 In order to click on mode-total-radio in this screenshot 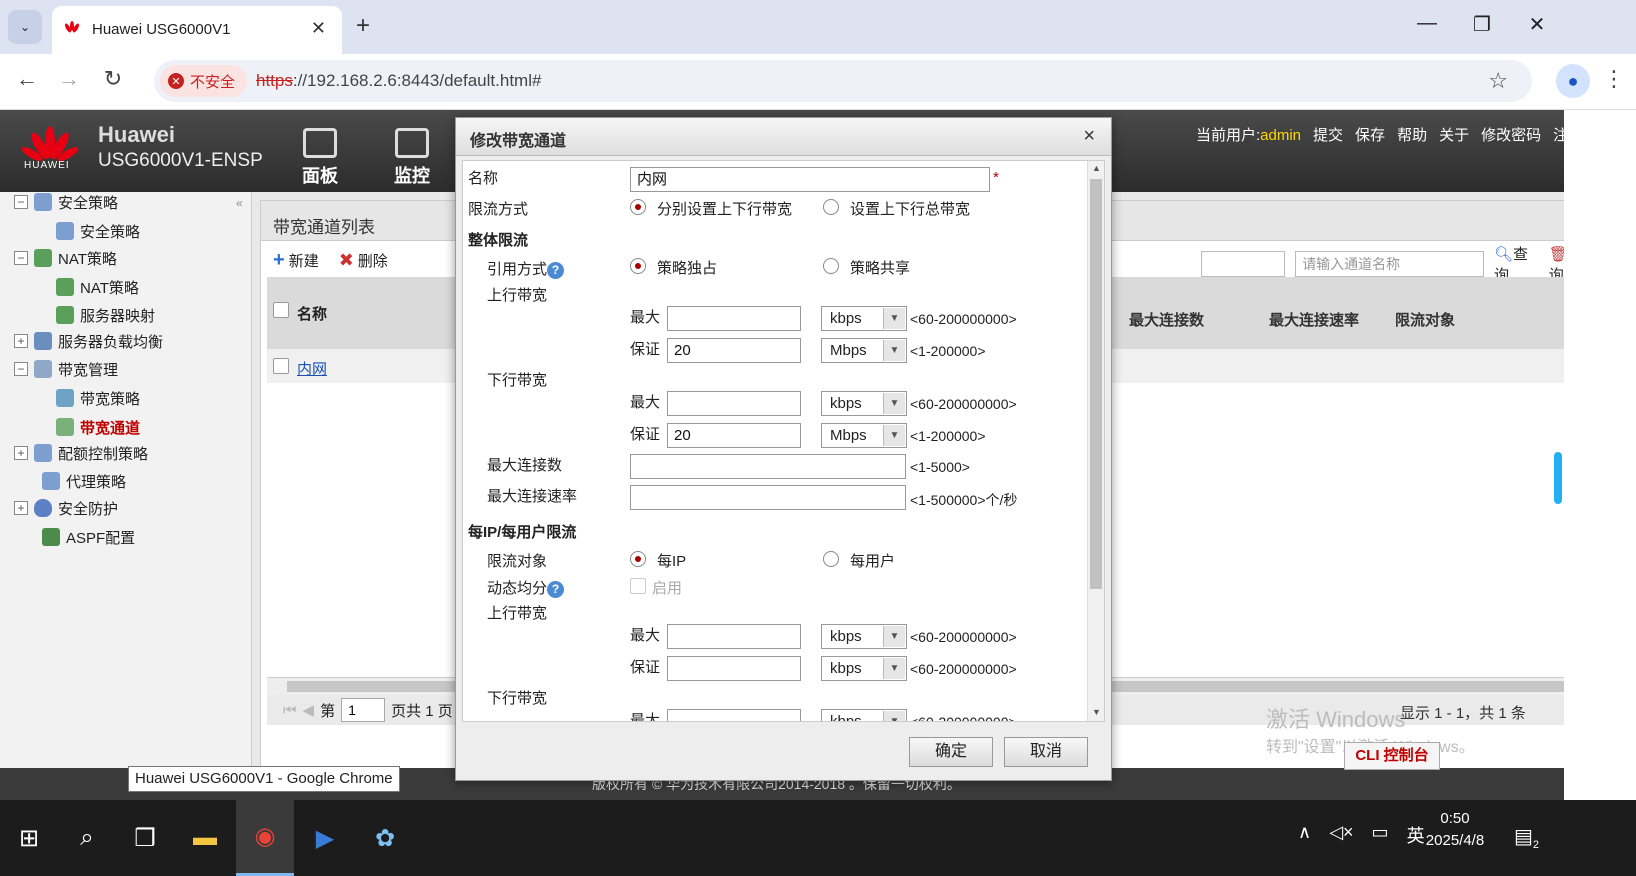, I will do `click(831, 207)`.